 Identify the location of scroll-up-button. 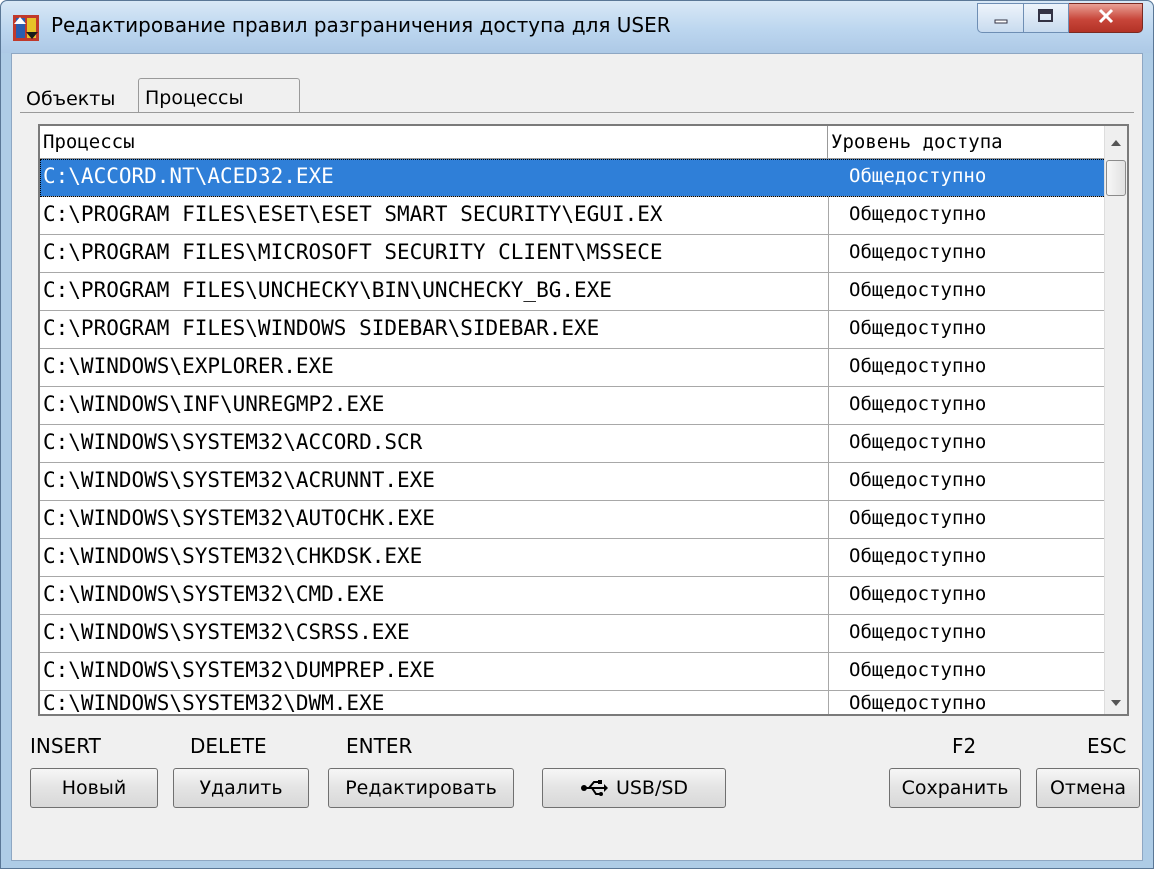
(1116, 140).